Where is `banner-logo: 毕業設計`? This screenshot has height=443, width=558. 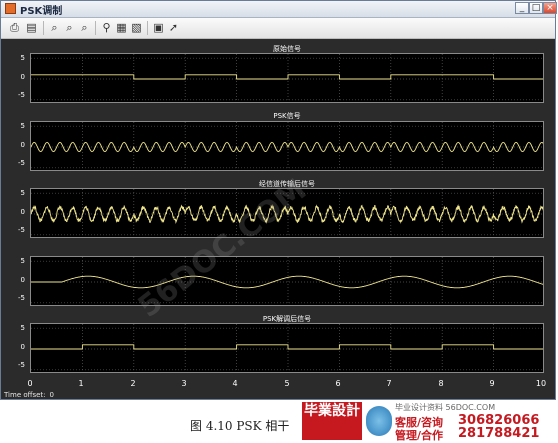 banner-logo: 毕業設計 is located at coordinates (332, 421).